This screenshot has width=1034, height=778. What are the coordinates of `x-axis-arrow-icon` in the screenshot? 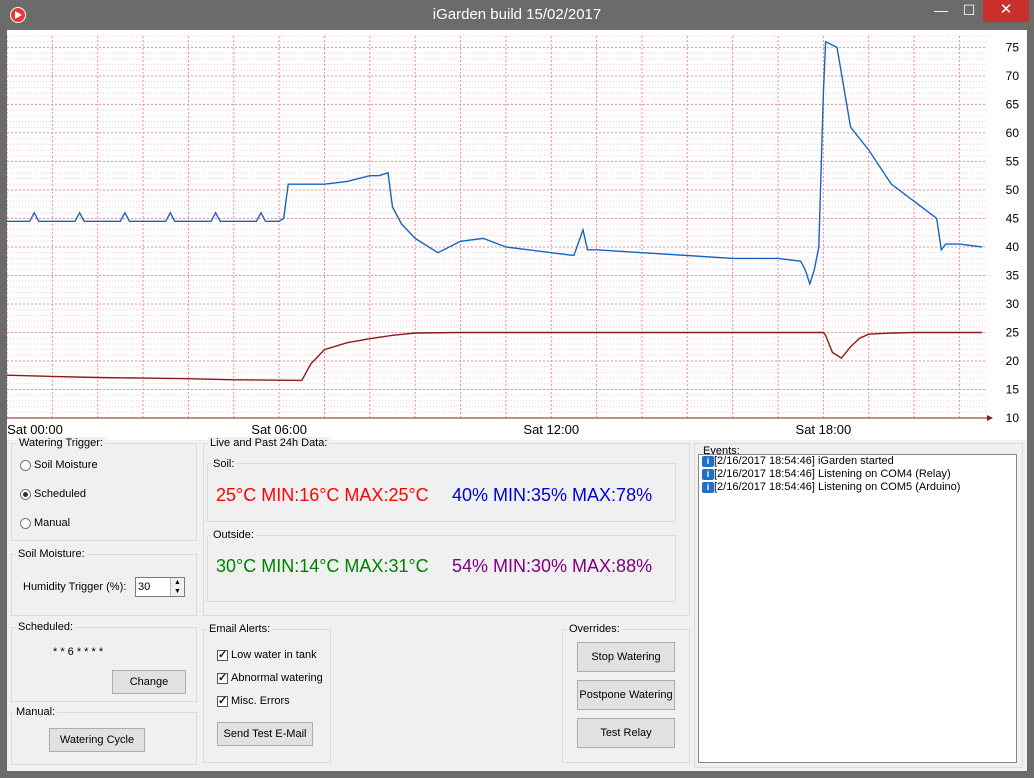 It's located at (990, 418).